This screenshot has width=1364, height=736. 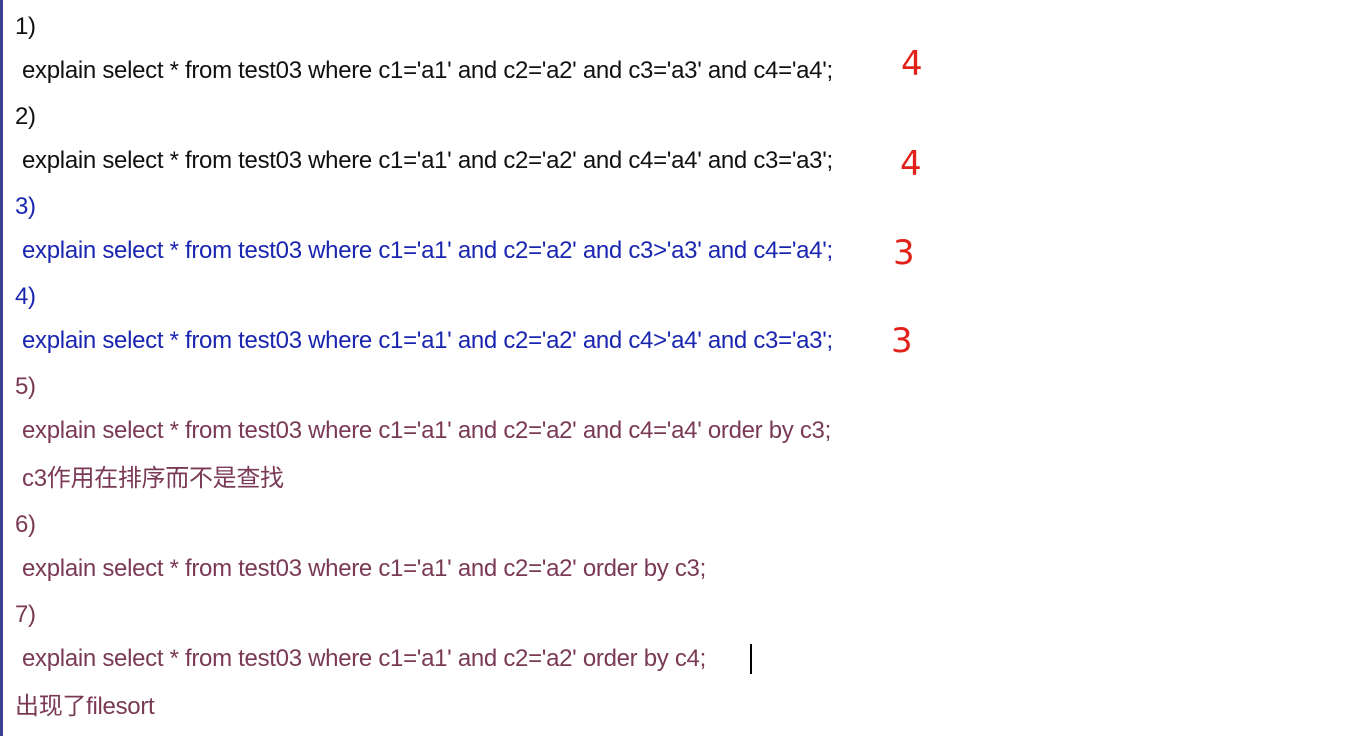 What do you see at coordinates (751, 659) in the screenshot?
I see `text-cursor` at bounding box center [751, 659].